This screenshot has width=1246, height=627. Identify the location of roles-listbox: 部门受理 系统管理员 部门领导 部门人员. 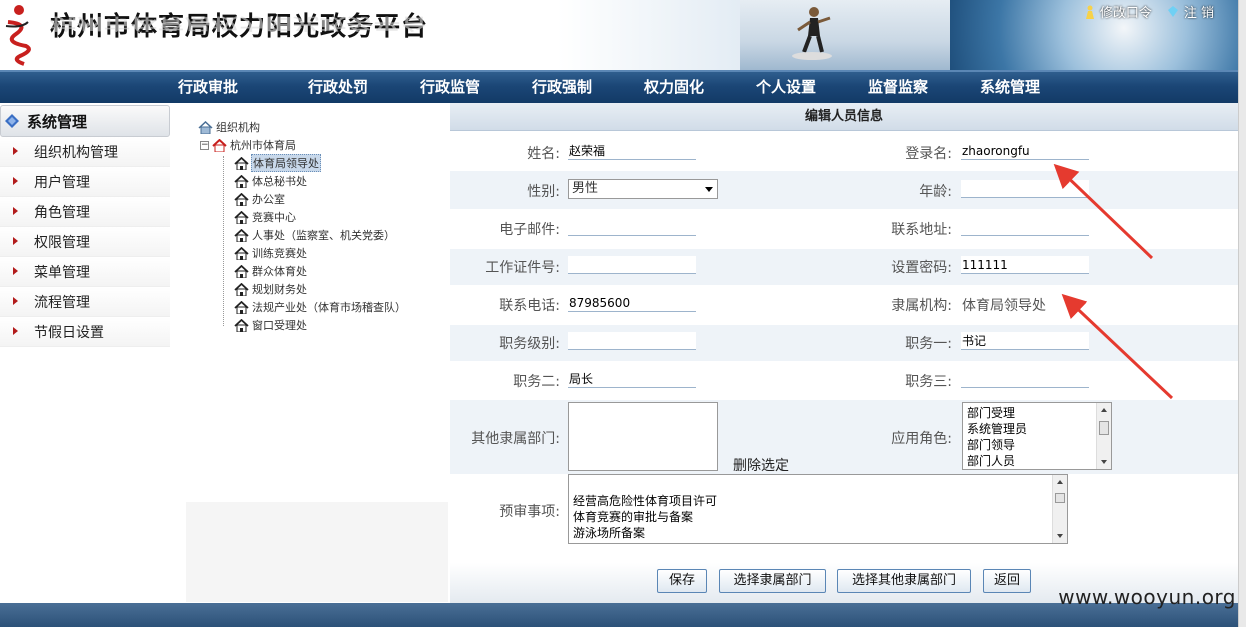
(1037, 436).